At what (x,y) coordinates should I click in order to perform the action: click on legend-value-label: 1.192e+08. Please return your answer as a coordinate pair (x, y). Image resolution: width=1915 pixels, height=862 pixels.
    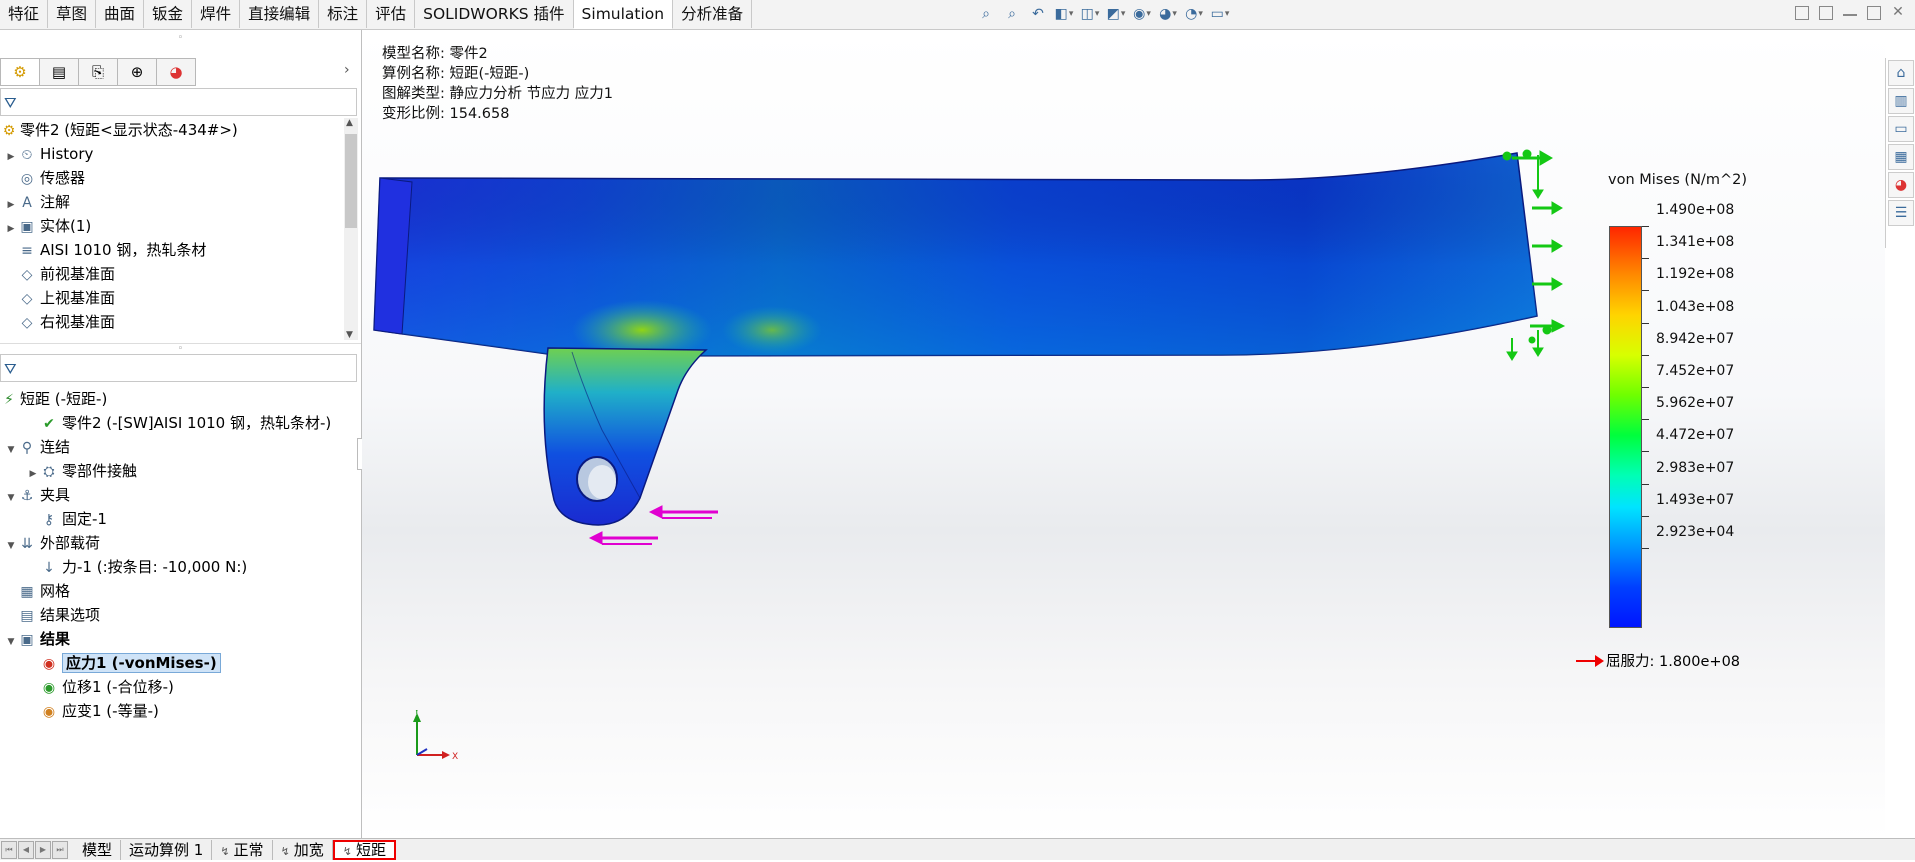
    Looking at the image, I should click on (1695, 274).